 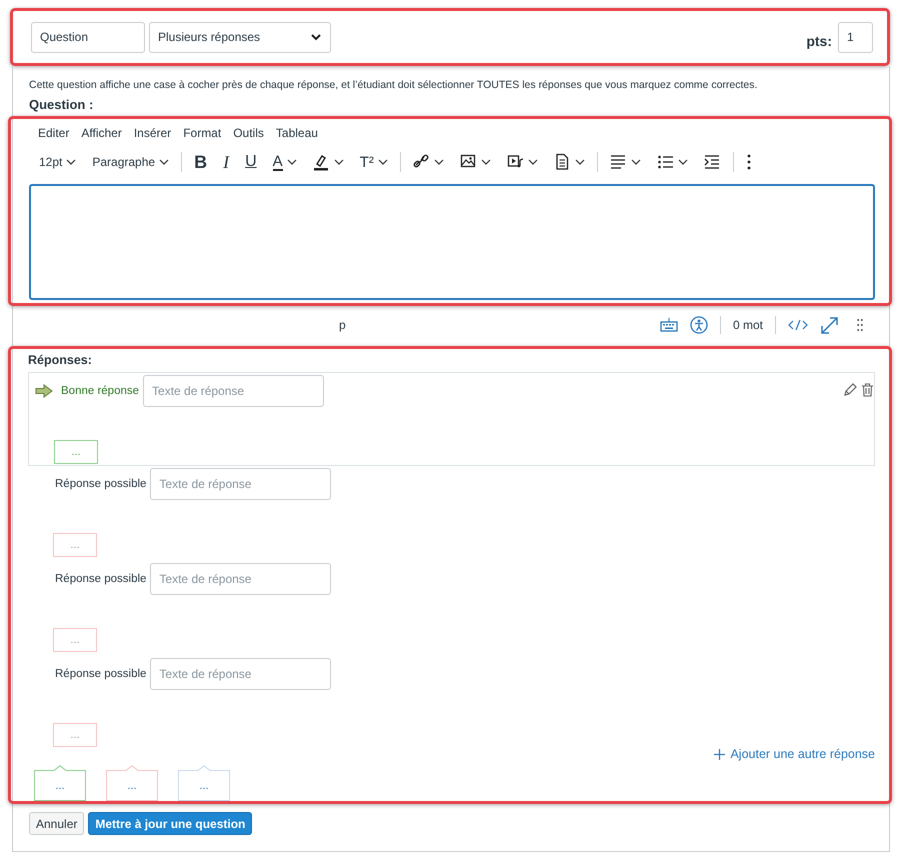 What do you see at coordinates (749, 162) in the screenshot?
I see `more-icon` at bounding box center [749, 162].